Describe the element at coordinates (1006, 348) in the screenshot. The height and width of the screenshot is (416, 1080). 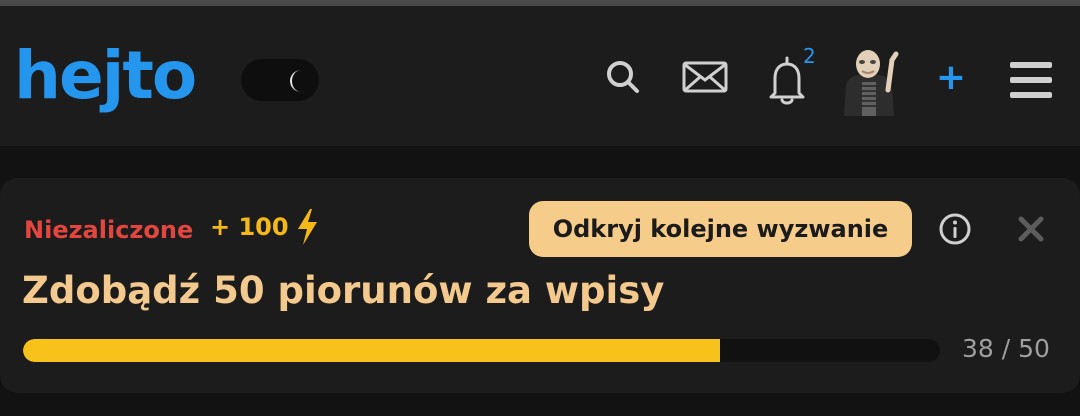
I see `progress-text: 38 / 50` at that location.